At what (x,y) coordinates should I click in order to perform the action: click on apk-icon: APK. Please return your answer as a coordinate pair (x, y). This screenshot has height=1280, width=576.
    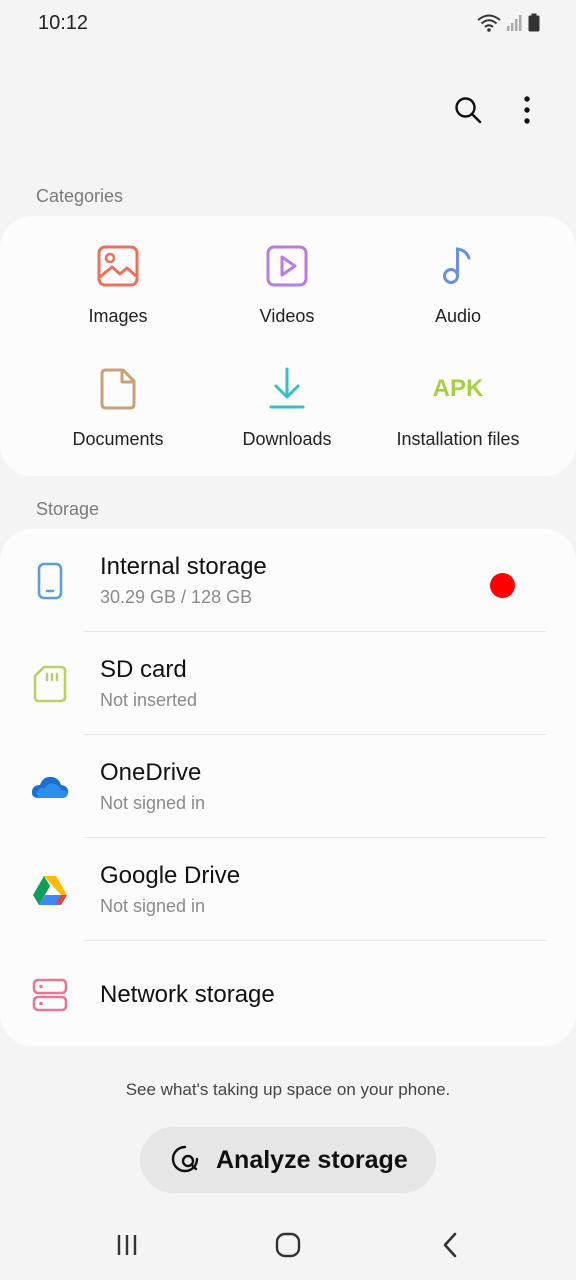
    Looking at the image, I should click on (458, 388).